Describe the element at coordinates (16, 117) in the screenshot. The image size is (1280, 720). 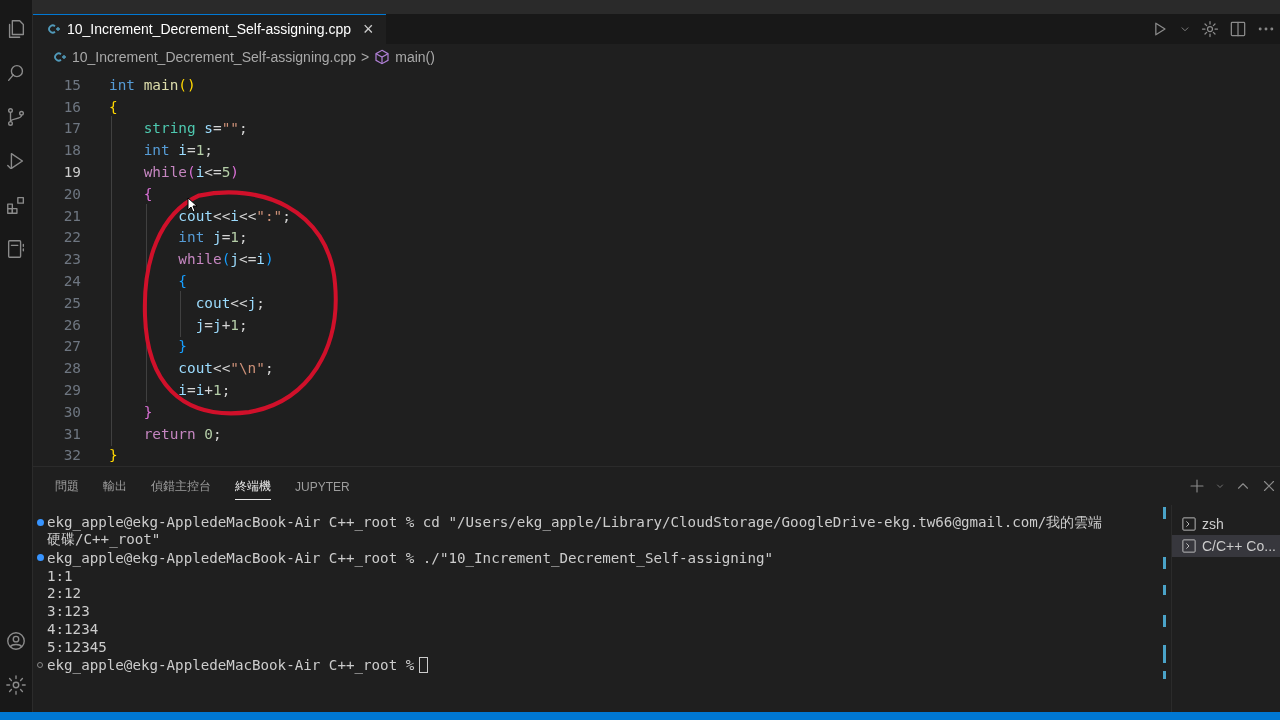
I see `source-control-icon` at that location.